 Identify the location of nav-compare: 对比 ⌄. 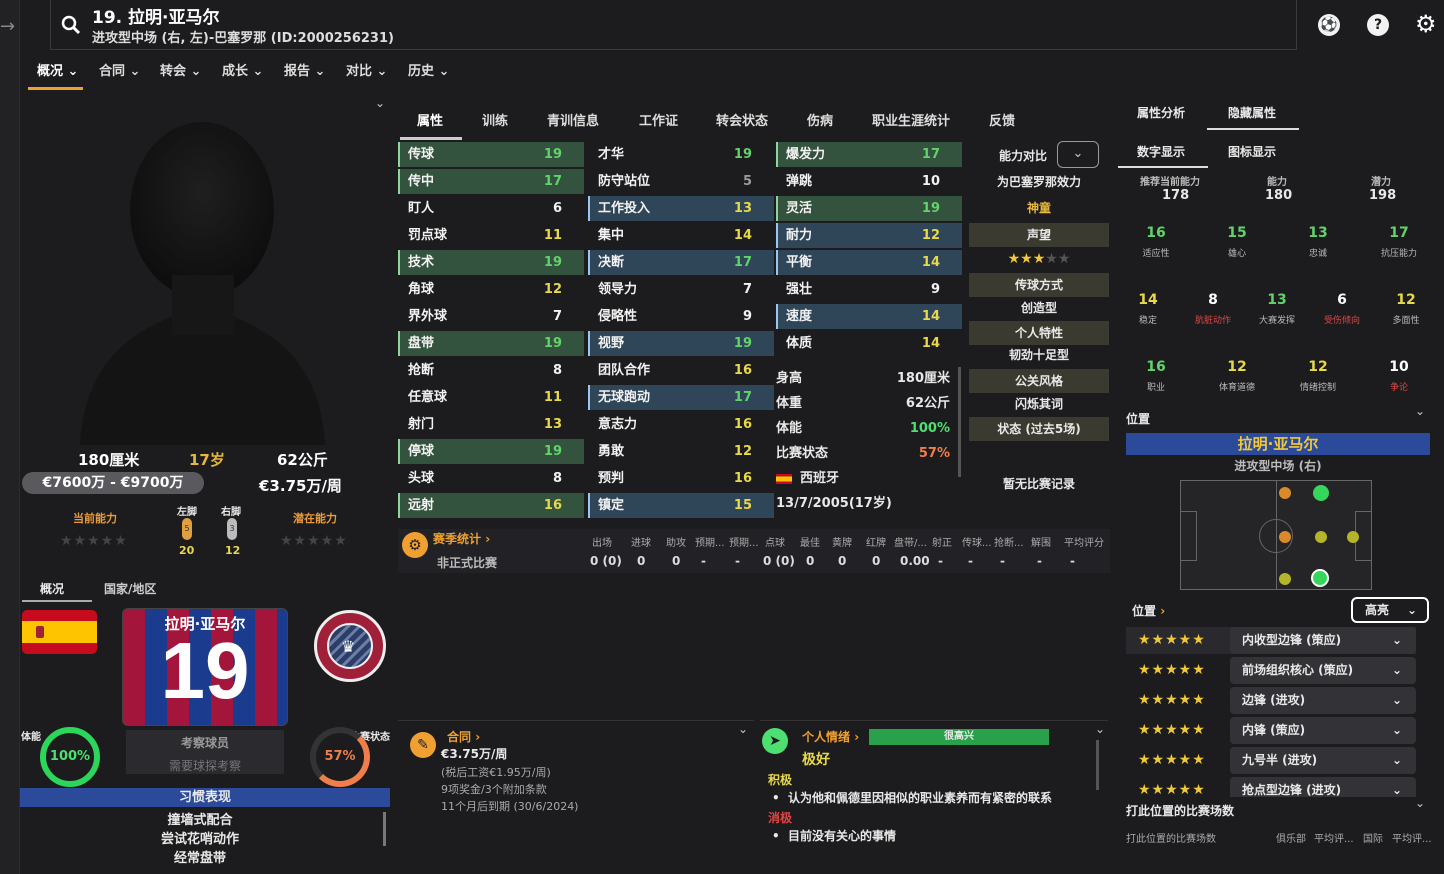
(366, 69).